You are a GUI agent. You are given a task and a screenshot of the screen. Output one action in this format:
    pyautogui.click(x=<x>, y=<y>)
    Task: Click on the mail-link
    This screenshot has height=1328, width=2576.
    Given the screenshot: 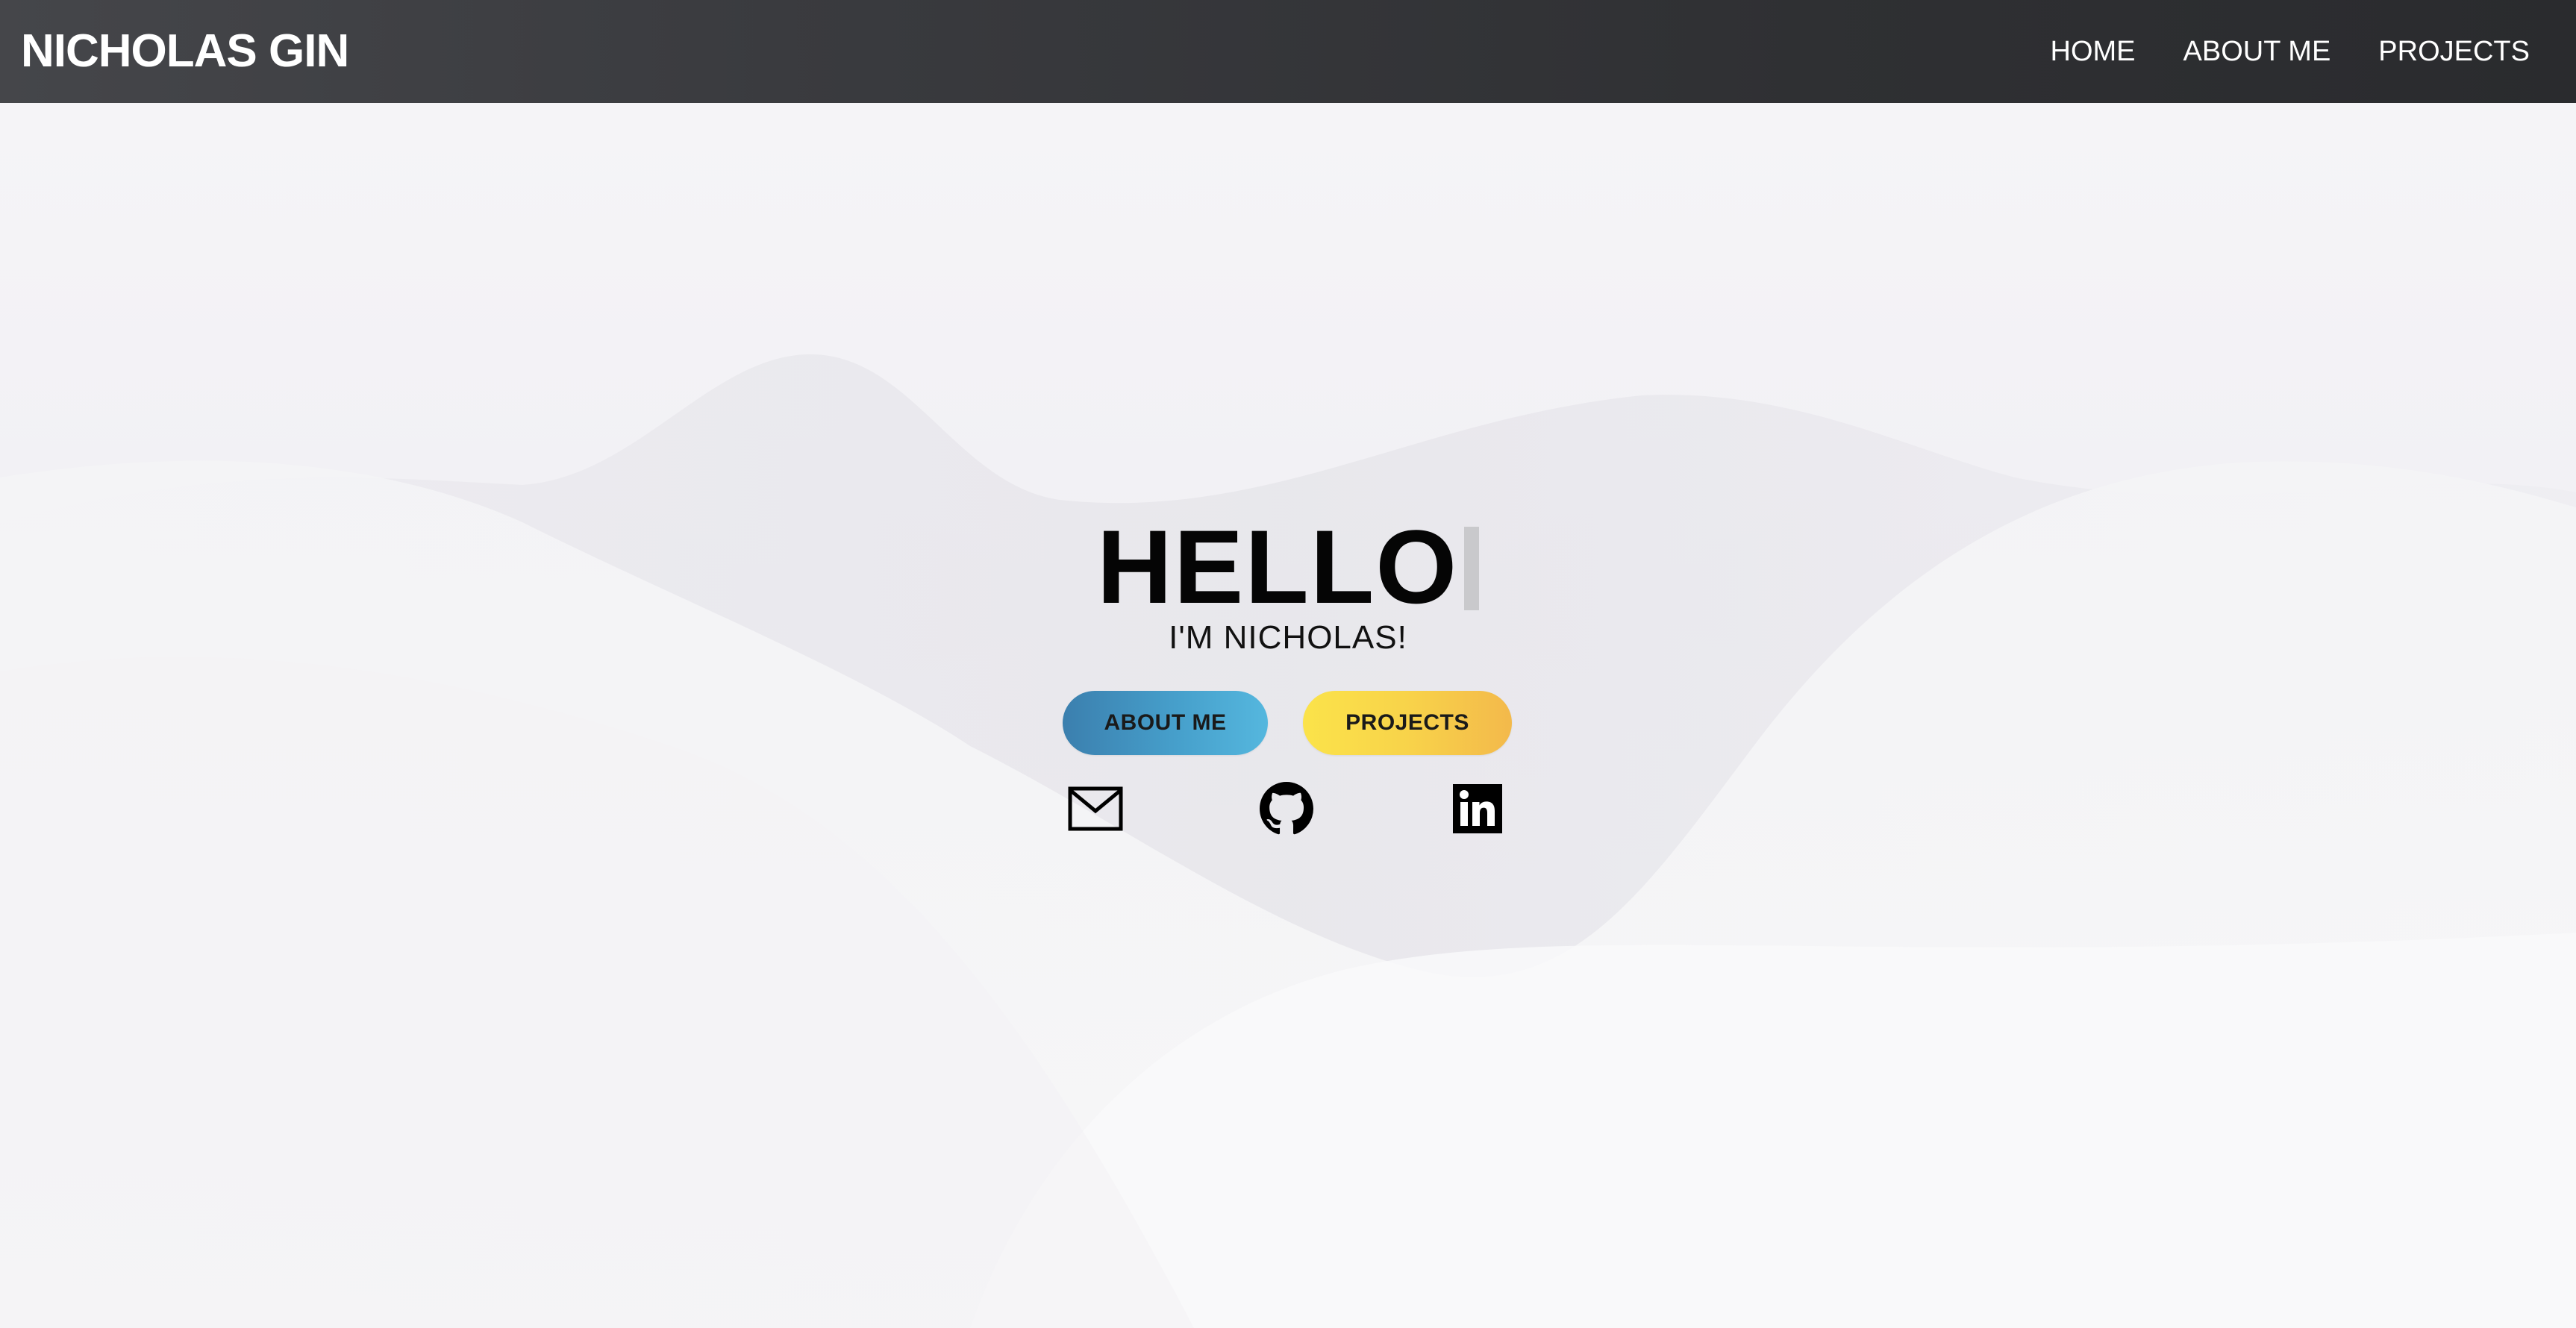 What is the action you would take?
    pyautogui.click(x=1095, y=809)
    